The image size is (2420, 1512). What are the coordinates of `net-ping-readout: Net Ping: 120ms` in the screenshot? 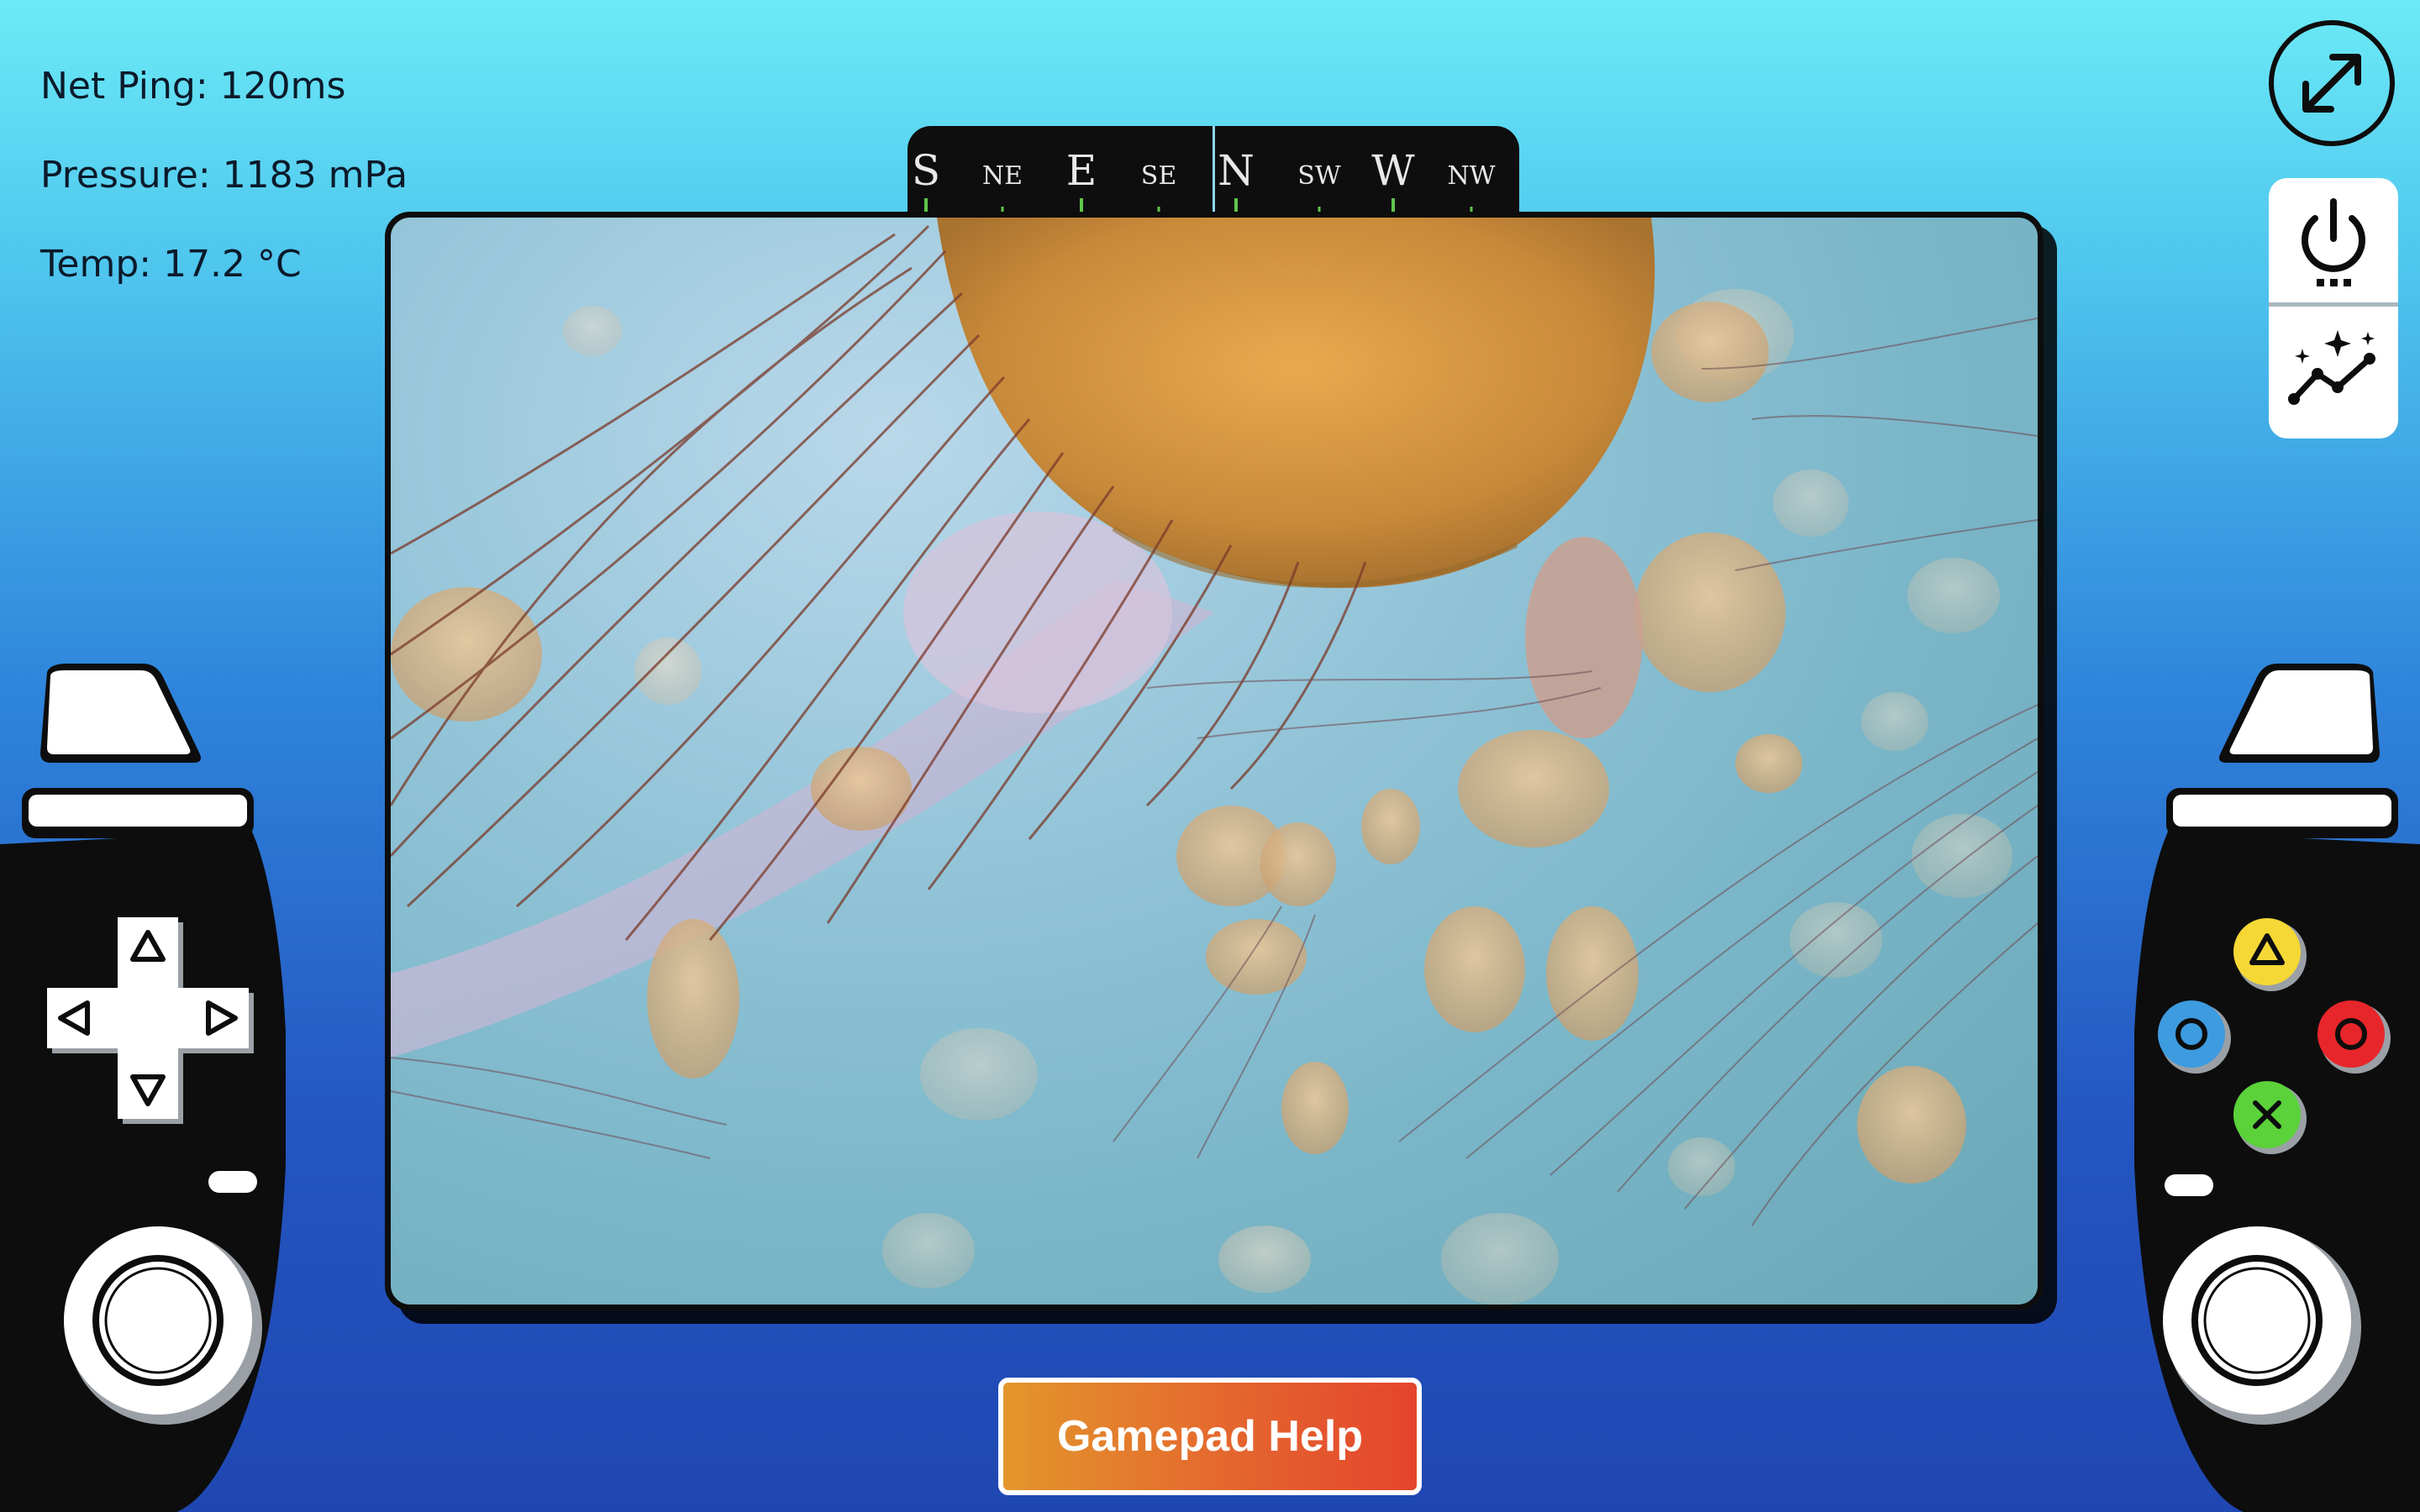 It's located at (193, 86).